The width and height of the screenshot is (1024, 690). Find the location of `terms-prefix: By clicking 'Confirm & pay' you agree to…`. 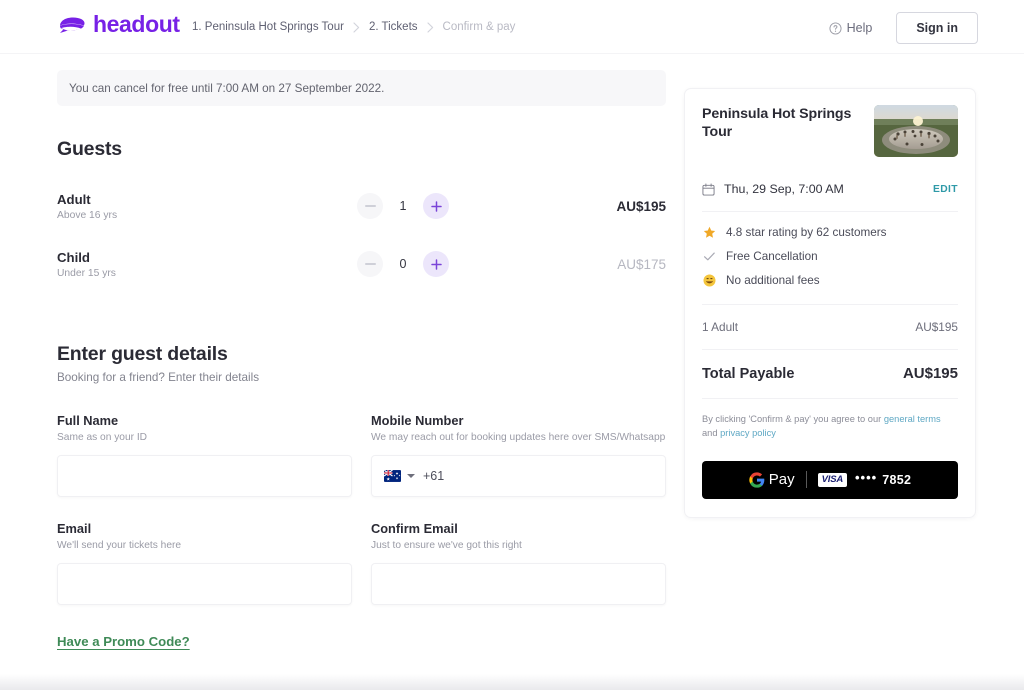

terms-prefix: By clicking 'Confirm & pay' you agree to… is located at coordinates (793, 419).